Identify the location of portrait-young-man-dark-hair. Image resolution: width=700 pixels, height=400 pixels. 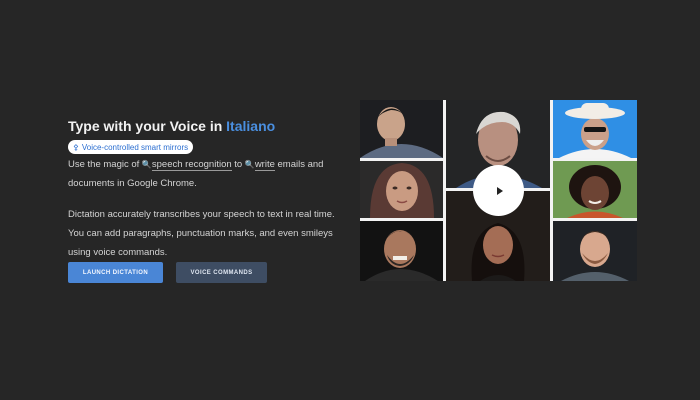
(401, 129).